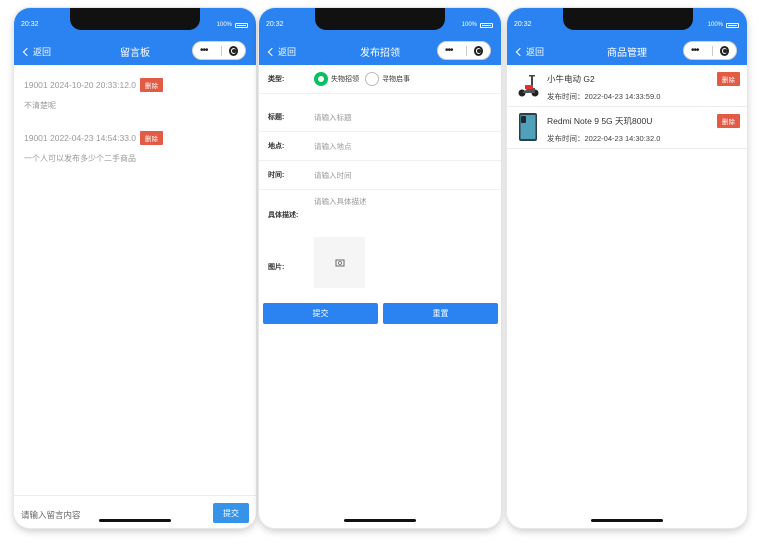 The width and height of the screenshot is (762, 546). Describe the element at coordinates (276, 146) in the screenshot. I see `location-label: 地点:` at that location.